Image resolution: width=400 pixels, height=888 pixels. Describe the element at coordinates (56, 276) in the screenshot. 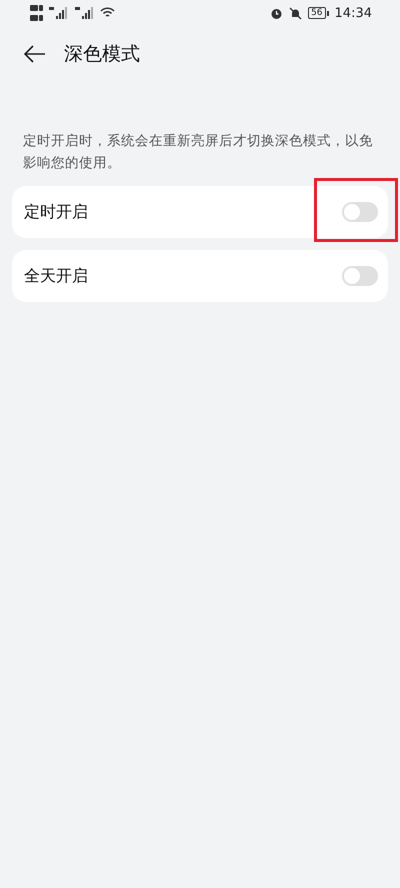

I see `setting-label: 全天开启` at that location.